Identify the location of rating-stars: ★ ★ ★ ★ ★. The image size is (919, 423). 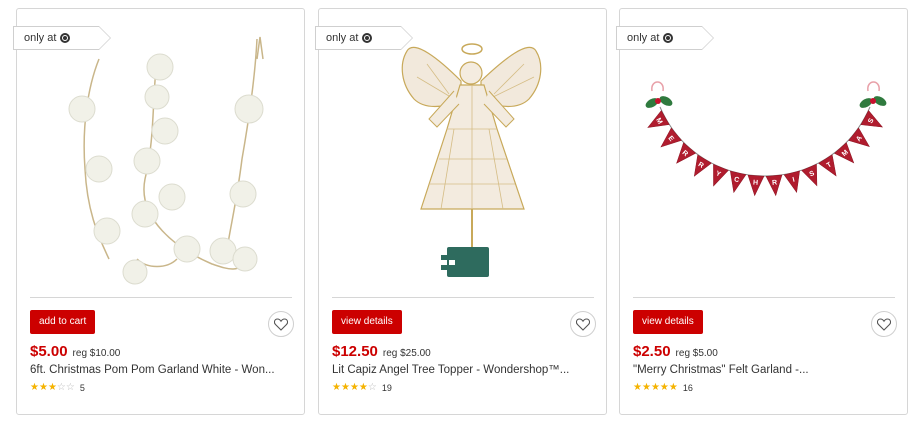
(655, 388).